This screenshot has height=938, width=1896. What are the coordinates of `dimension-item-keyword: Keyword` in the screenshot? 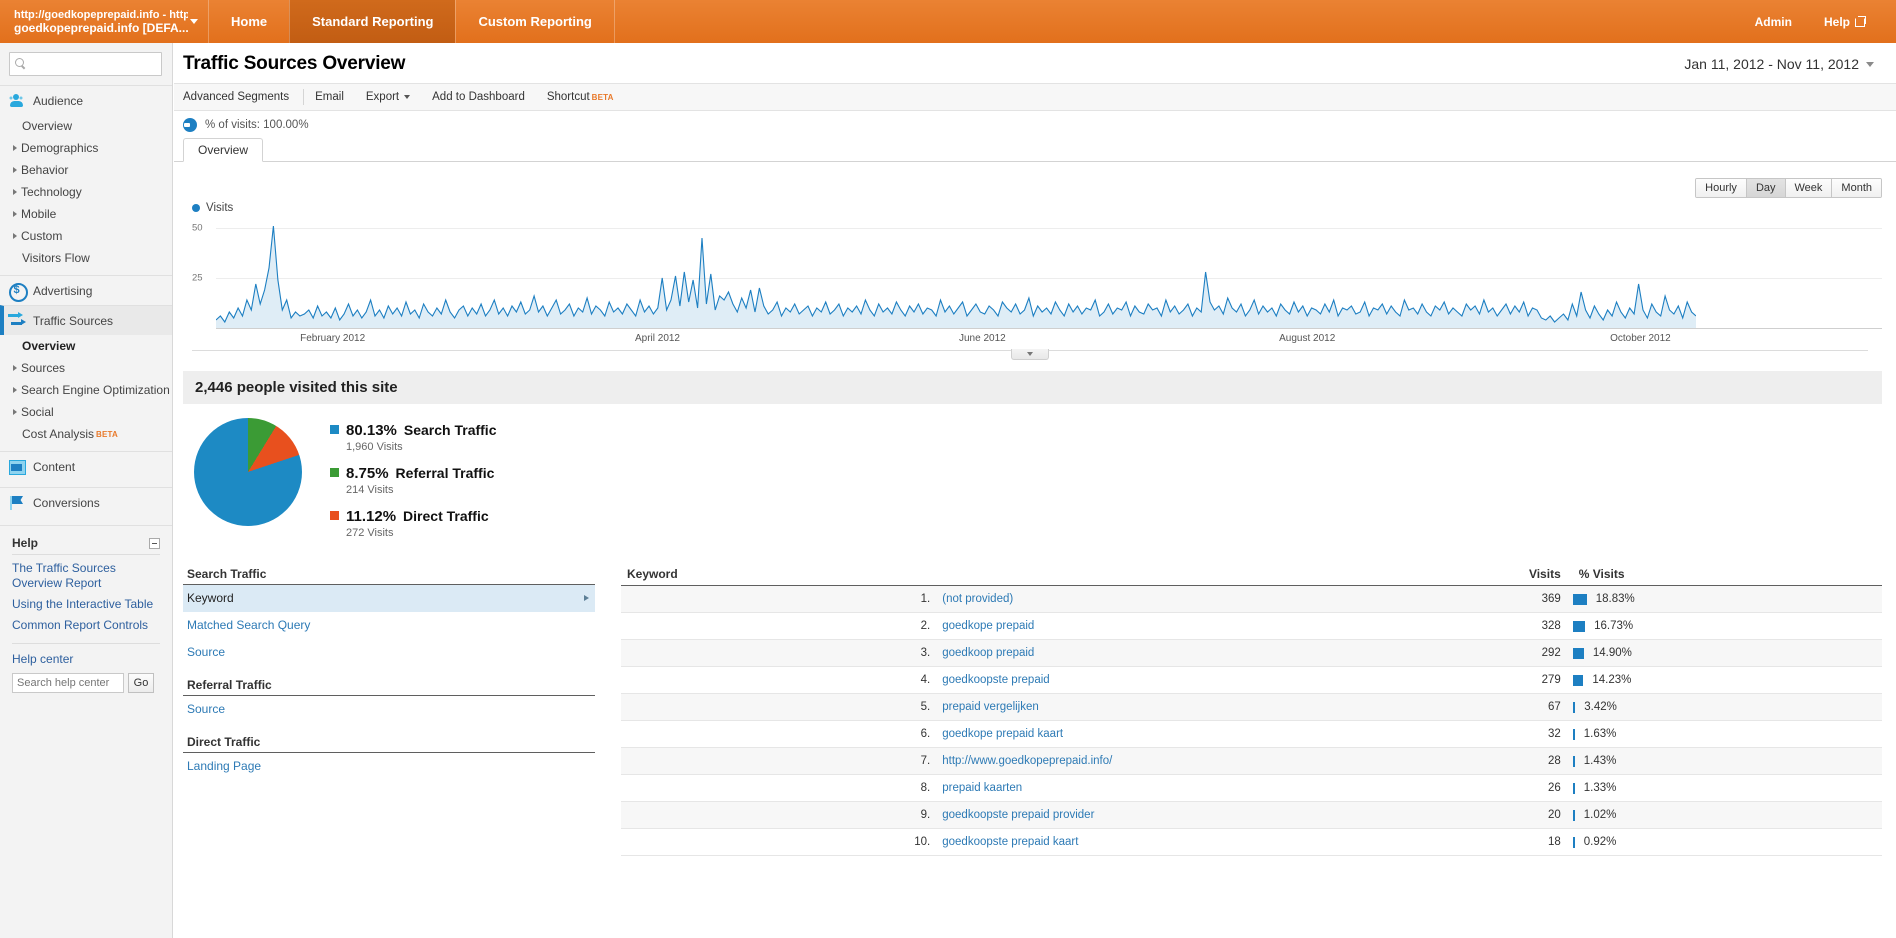 It's located at (389, 598).